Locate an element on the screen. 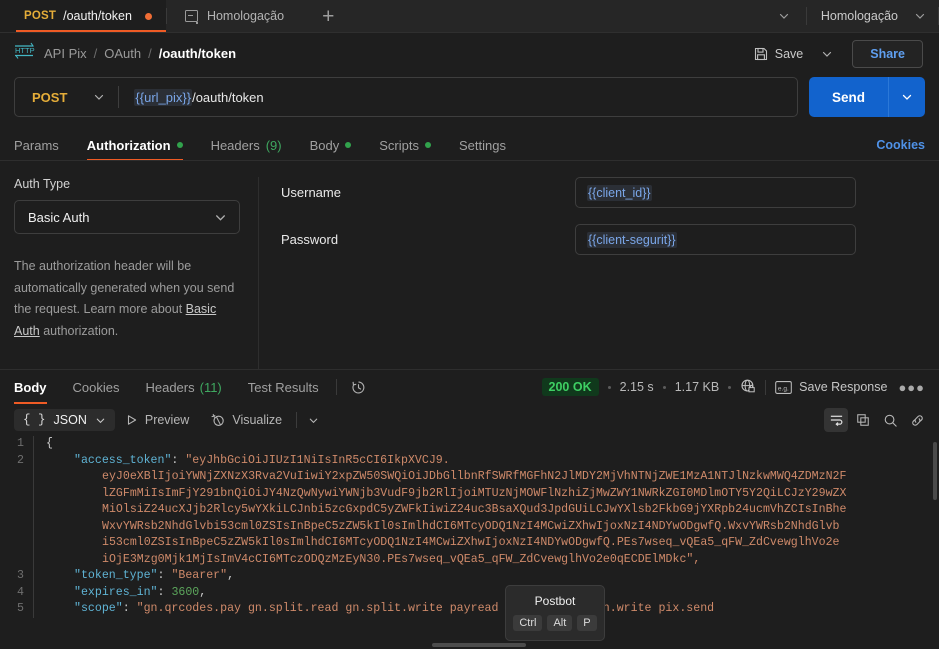 This screenshot has width=939, height=649. json-colon: : is located at coordinates (175, 460).